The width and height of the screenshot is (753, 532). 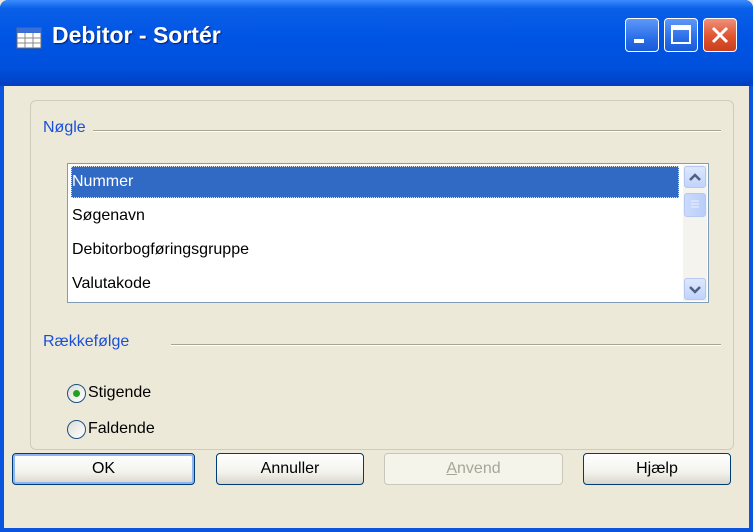 I want to click on scroll-up-button, so click(x=695, y=177).